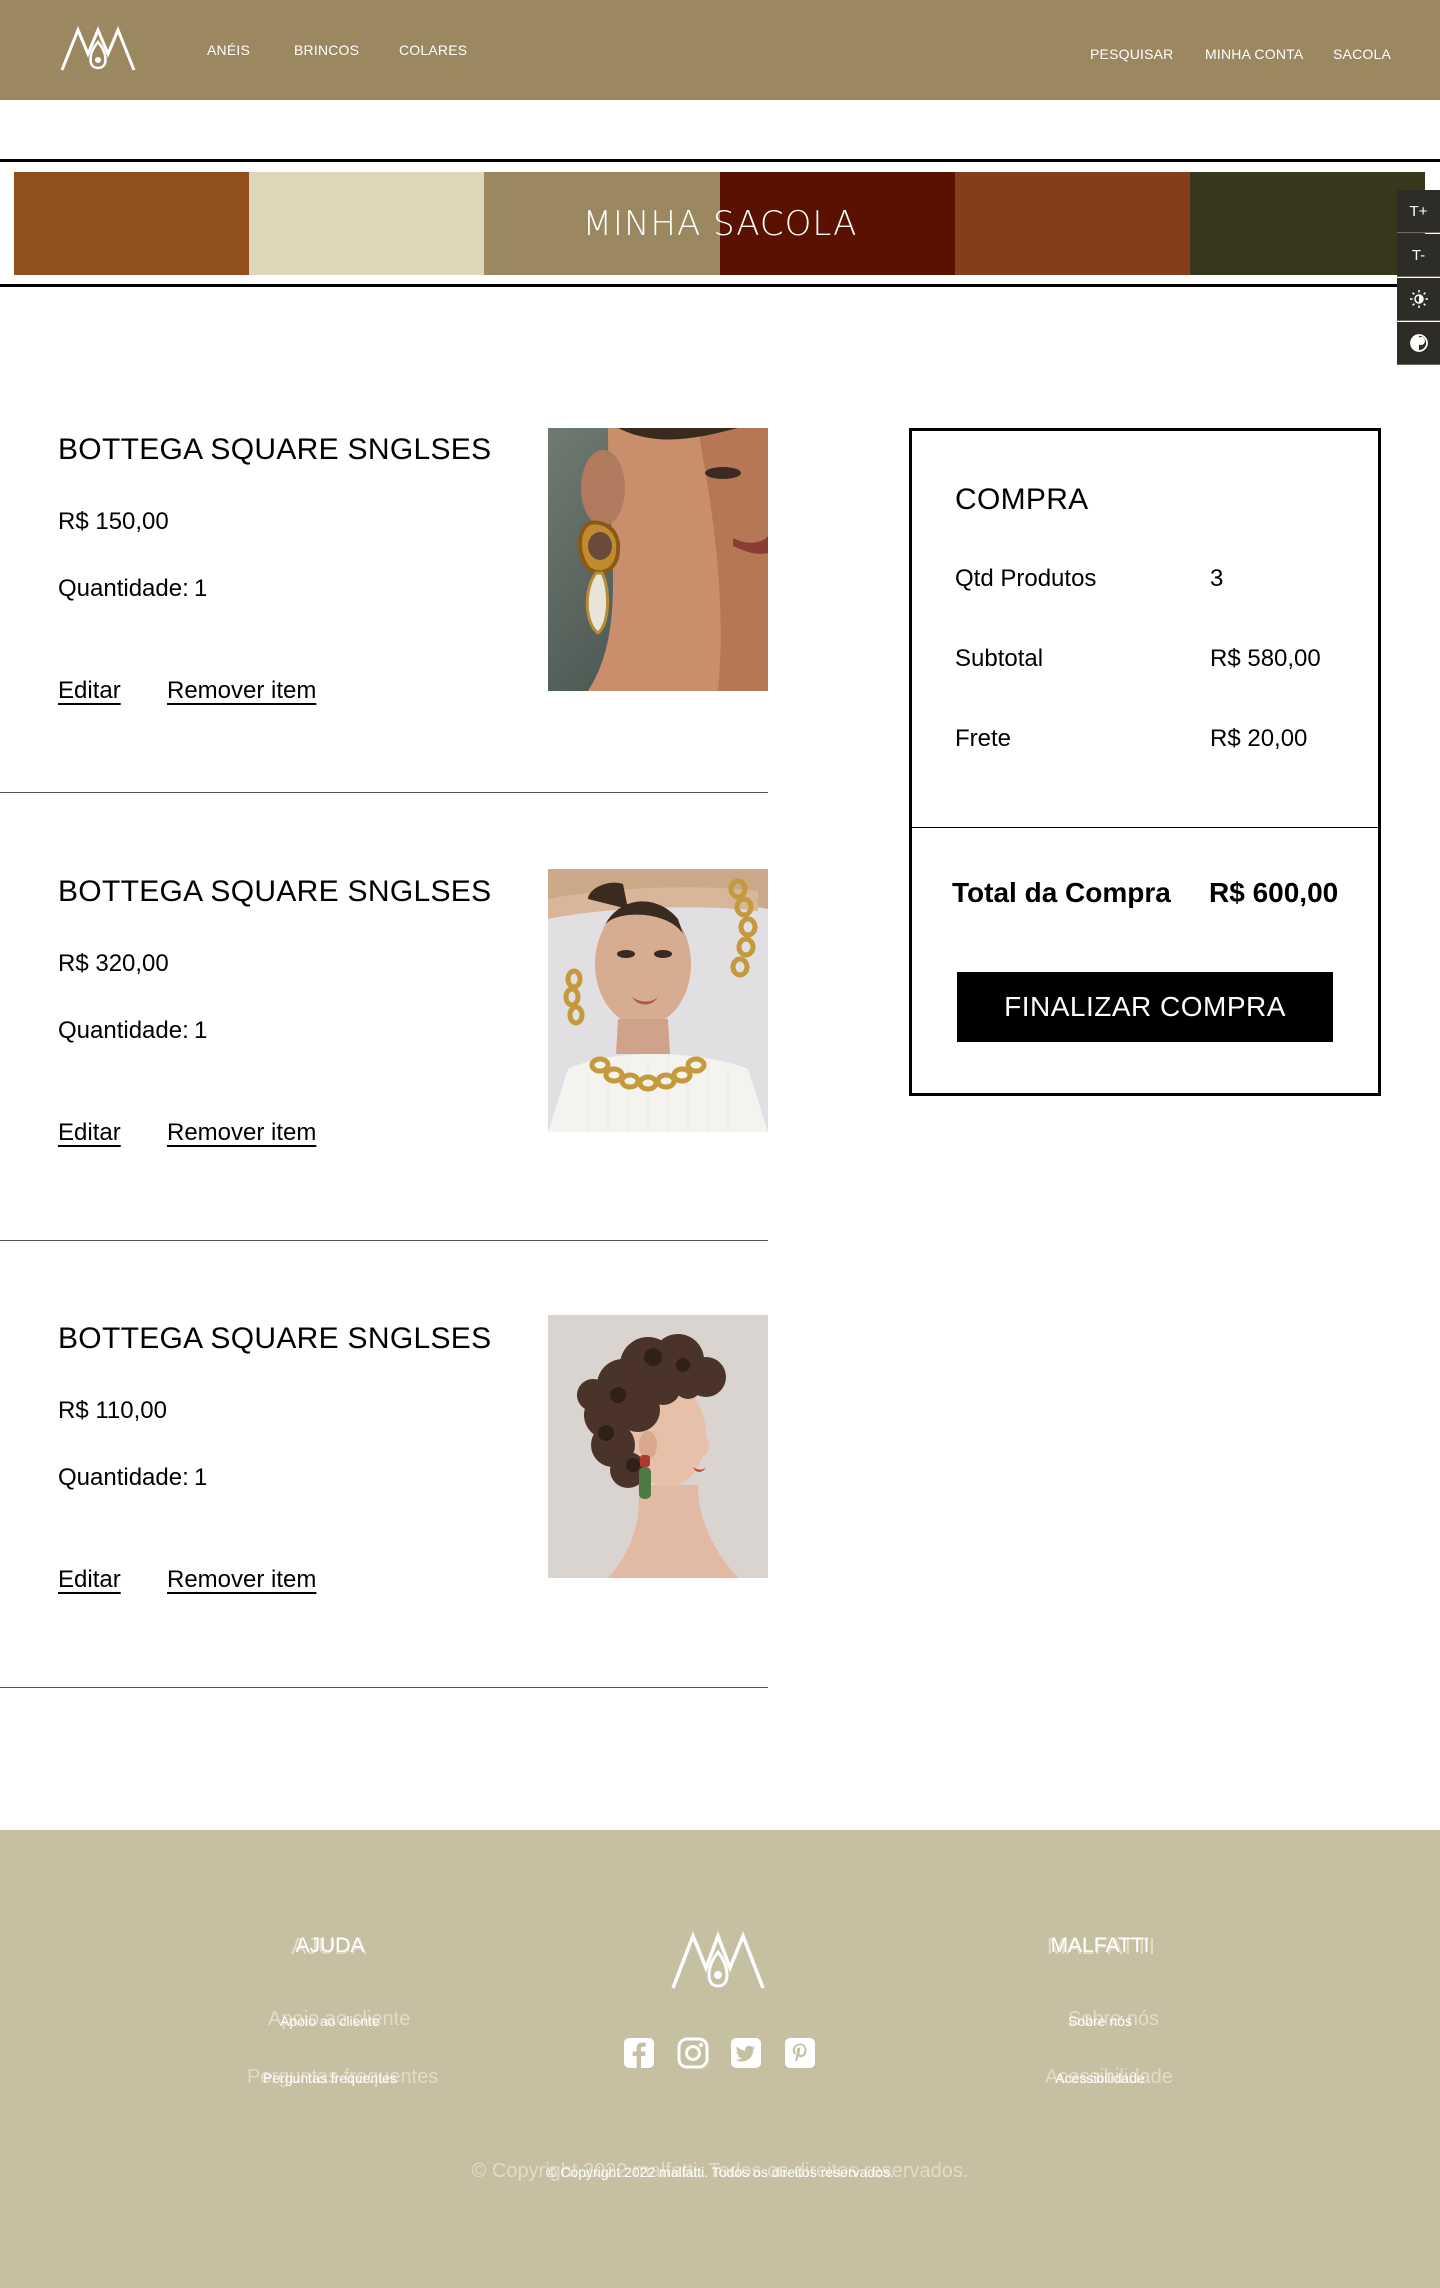 This screenshot has height=2288, width=1440. I want to click on increase-font-button: T+, so click(1418, 211).